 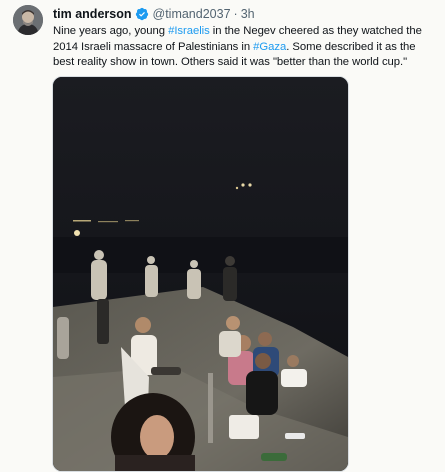 What do you see at coordinates (142, 14) in the screenshot?
I see `verified-badge-icon` at bounding box center [142, 14].